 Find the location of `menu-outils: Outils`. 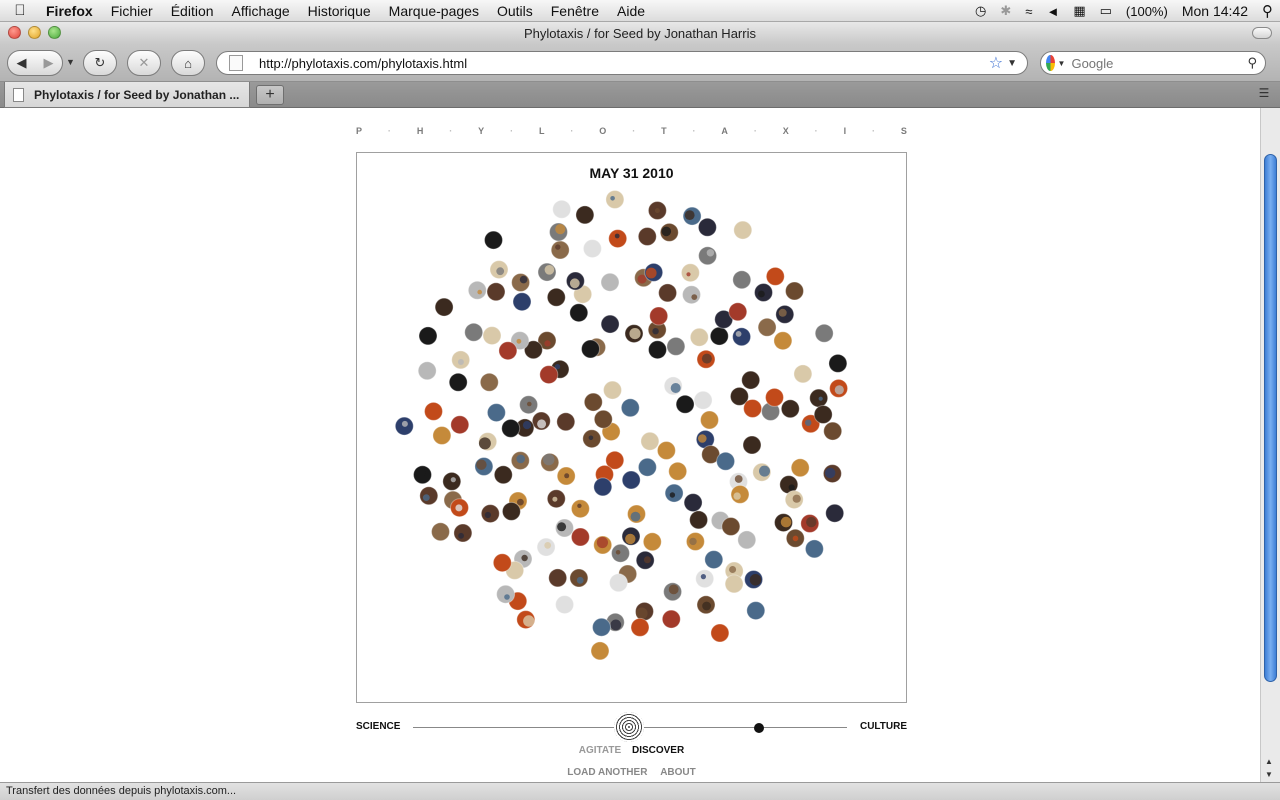

menu-outils: Outils is located at coordinates (515, 11).